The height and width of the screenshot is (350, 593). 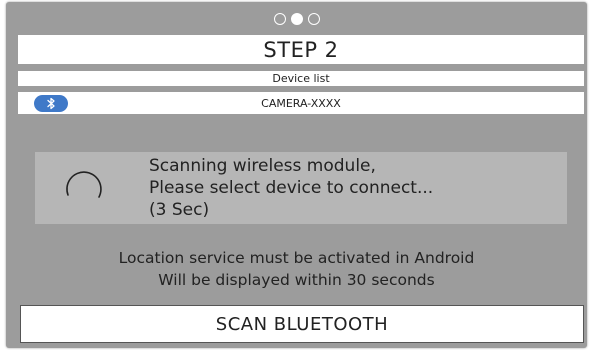 I want to click on page-dot-2-active, so click(x=296, y=19).